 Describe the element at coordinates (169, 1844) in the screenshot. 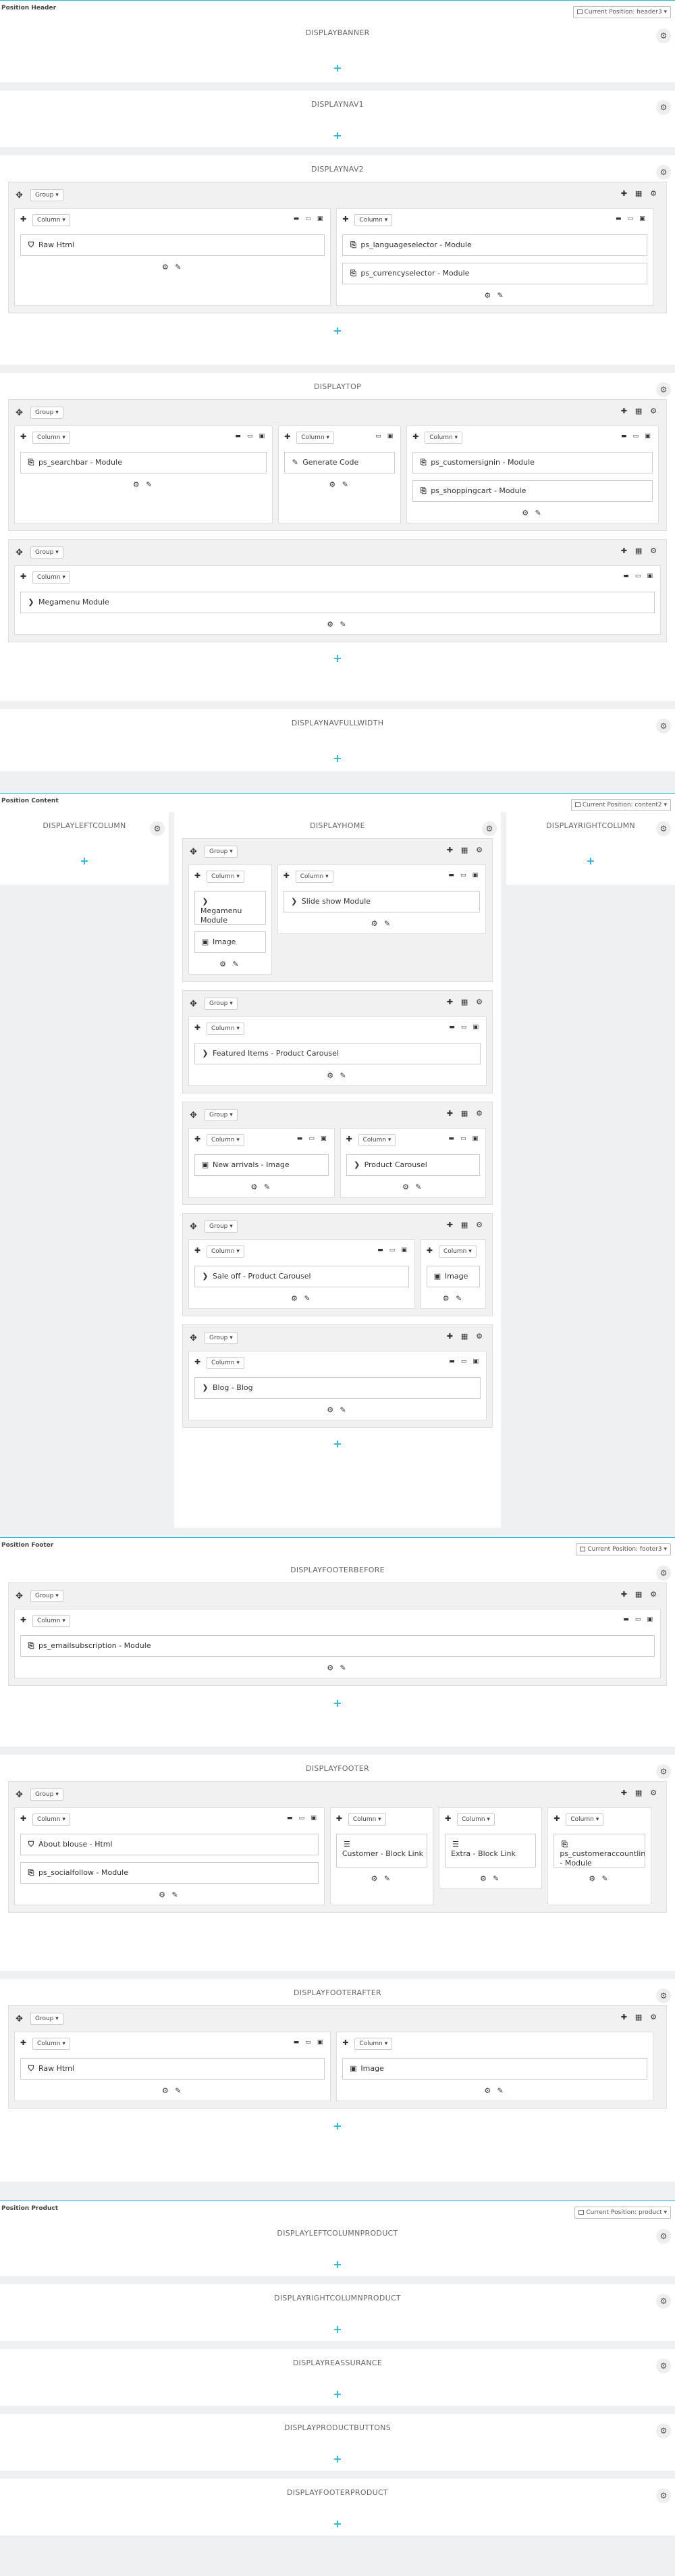

I see `module-about-blouse: ⛉ About blouse - Html` at that location.